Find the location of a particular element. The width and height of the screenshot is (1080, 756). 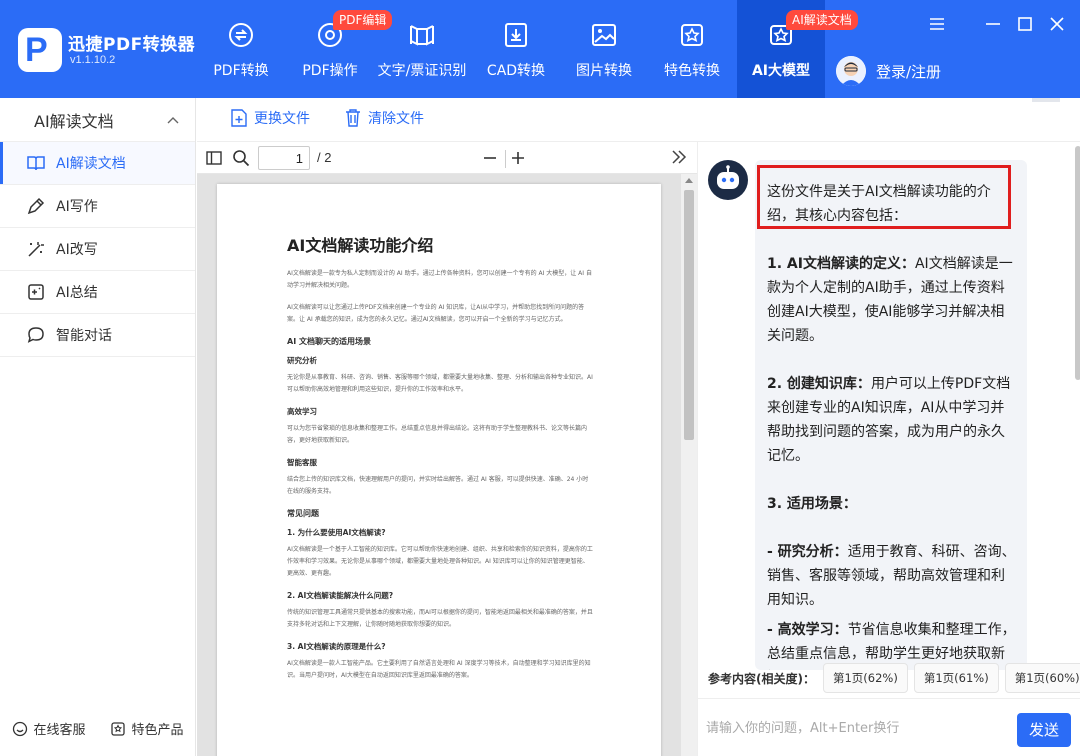

minimize-icon is located at coordinates (993, 24).